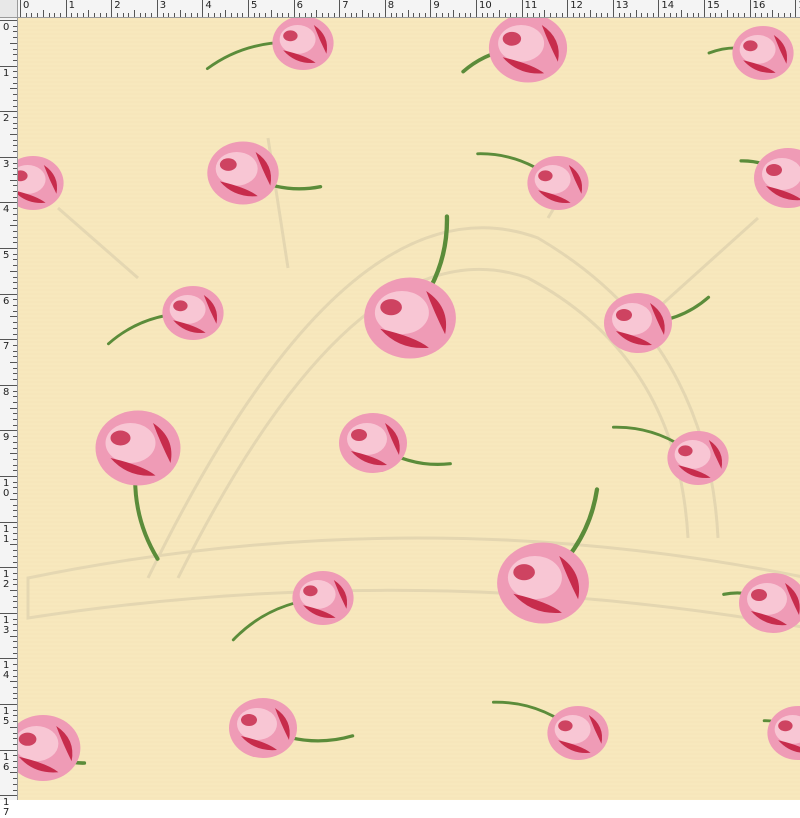 The image size is (800, 818). I want to click on ruler-left-label: 4, so click(6, 676).